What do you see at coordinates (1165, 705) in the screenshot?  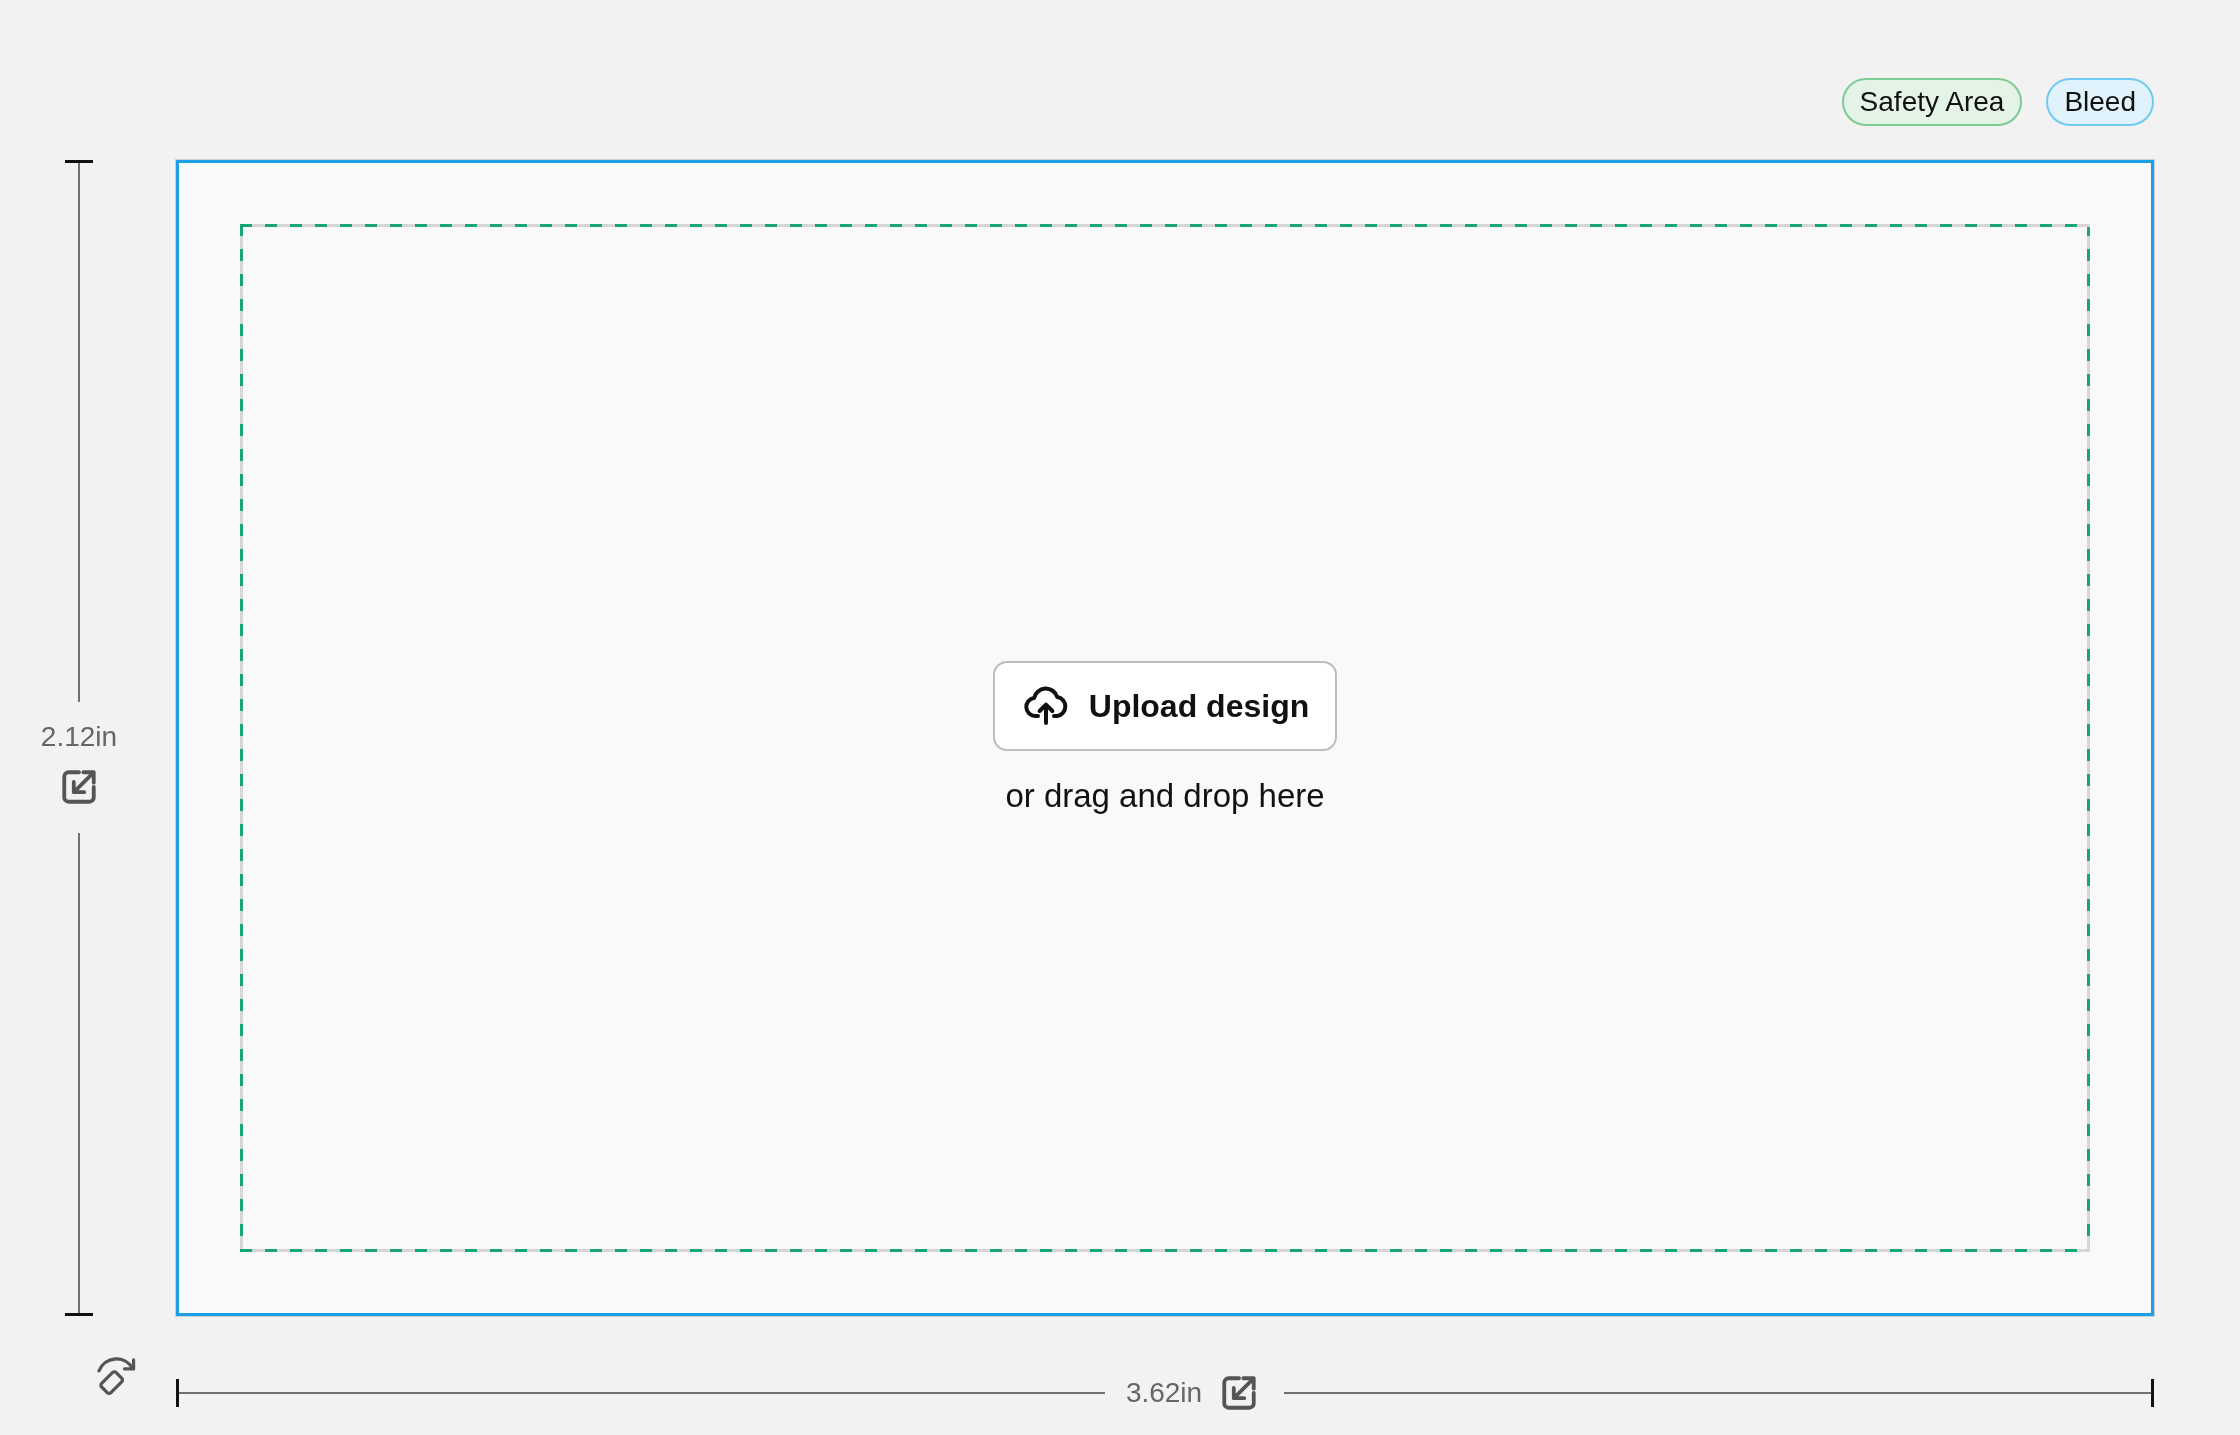 I see `upload-button: Upload design` at bounding box center [1165, 705].